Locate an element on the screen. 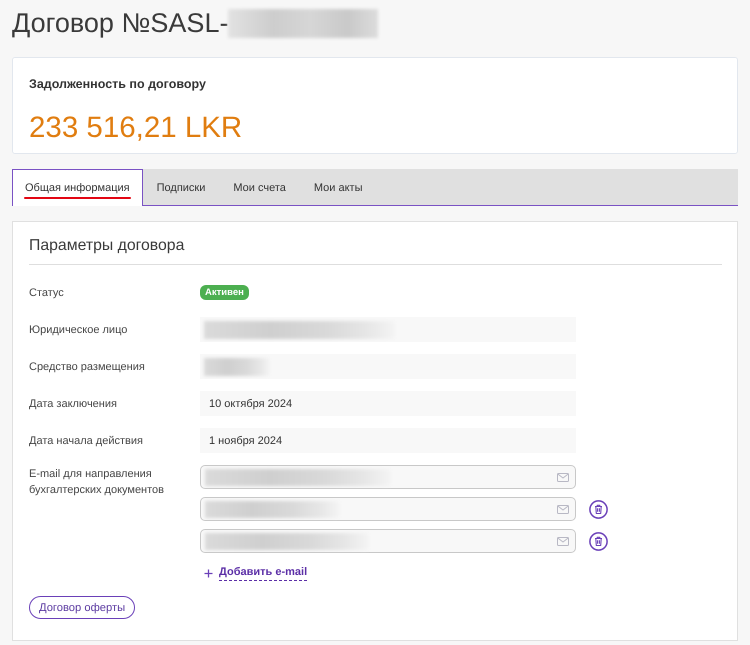 The image size is (750, 645). tab: Мои счета is located at coordinates (259, 187).